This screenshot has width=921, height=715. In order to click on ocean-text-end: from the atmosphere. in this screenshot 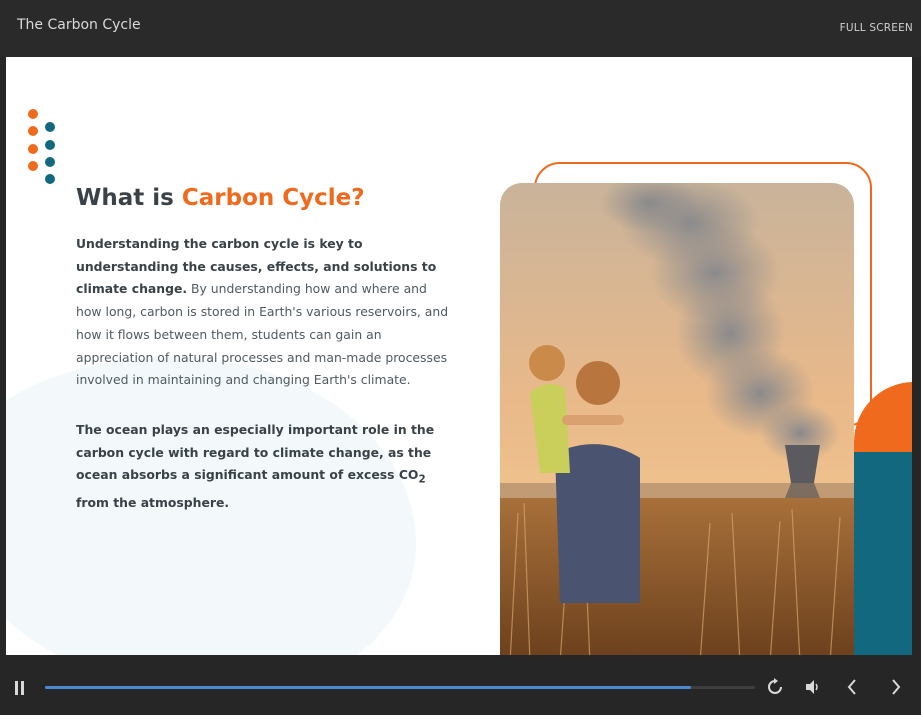, I will do `click(153, 502)`.